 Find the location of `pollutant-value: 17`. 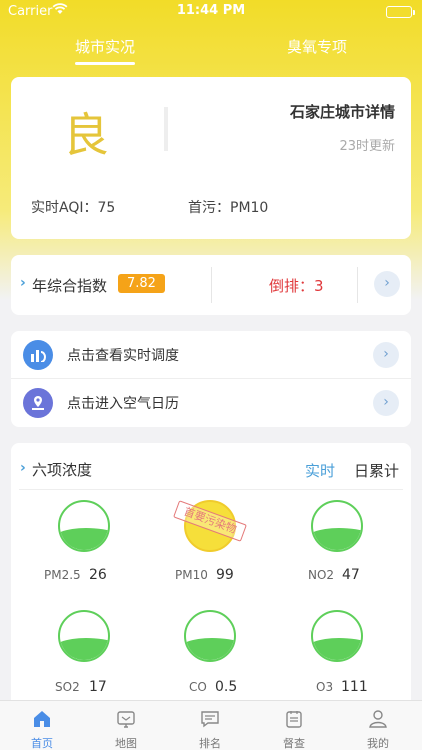

pollutant-value: 17 is located at coordinates (98, 687).